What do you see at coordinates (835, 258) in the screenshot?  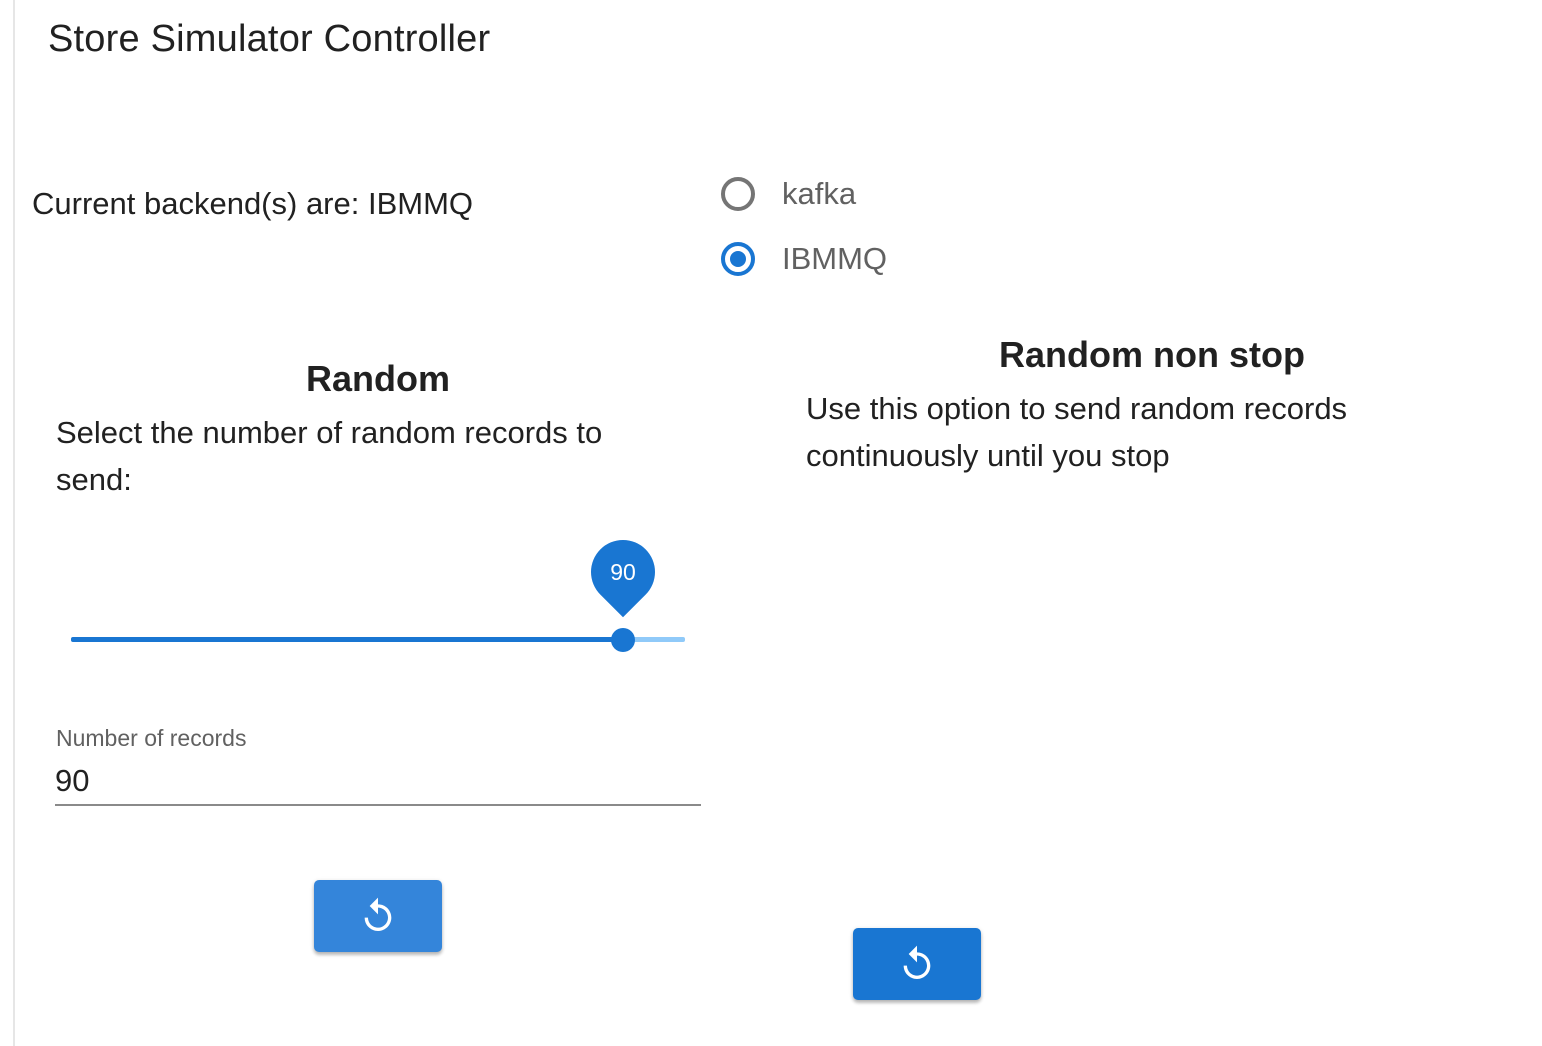 I see `radio-label-ibmmq: IBMMQ` at bounding box center [835, 258].